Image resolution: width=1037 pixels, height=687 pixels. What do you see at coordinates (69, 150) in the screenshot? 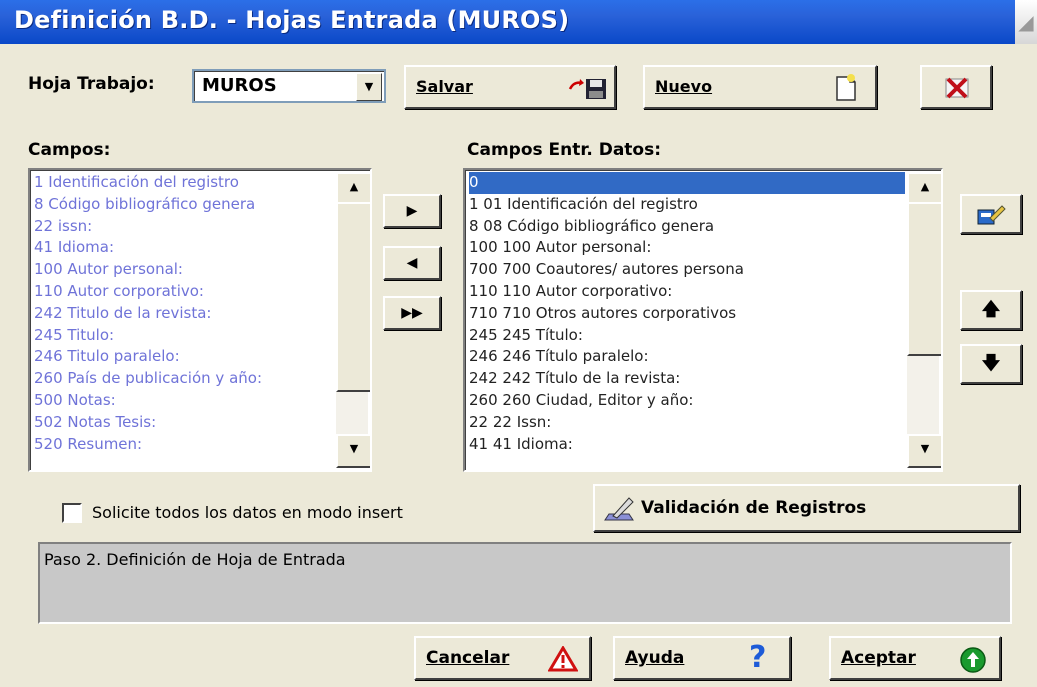
I see `campos-label: Campos:` at bounding box center [69, 150].